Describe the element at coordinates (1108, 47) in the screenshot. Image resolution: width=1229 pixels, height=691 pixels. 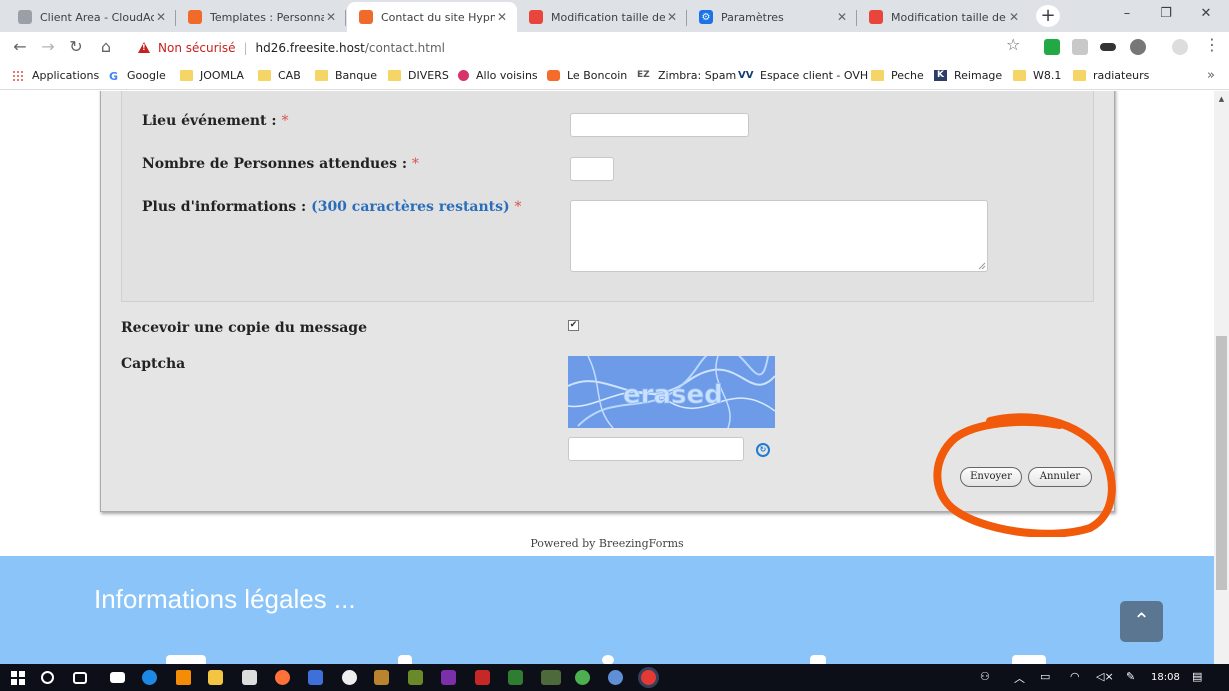
I see `extension-glasses-icon` at that location.